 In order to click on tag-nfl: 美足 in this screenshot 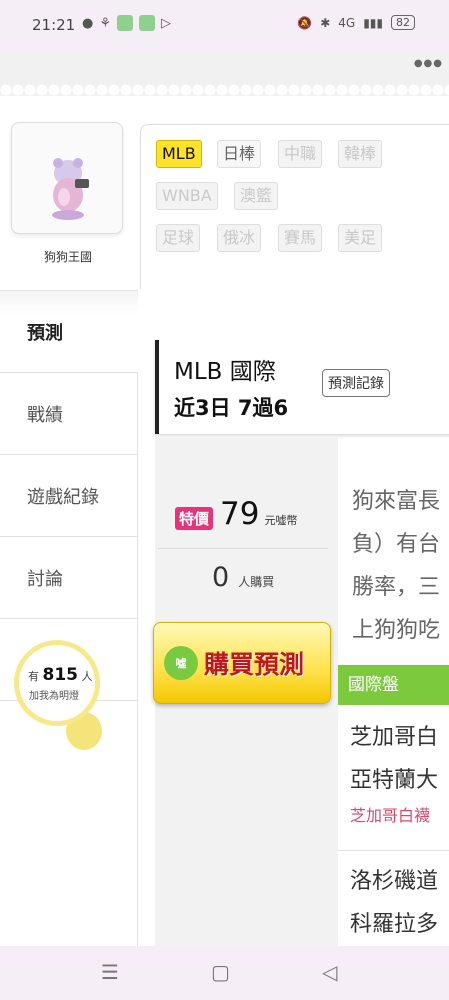, I will do `click(360, 238)`.